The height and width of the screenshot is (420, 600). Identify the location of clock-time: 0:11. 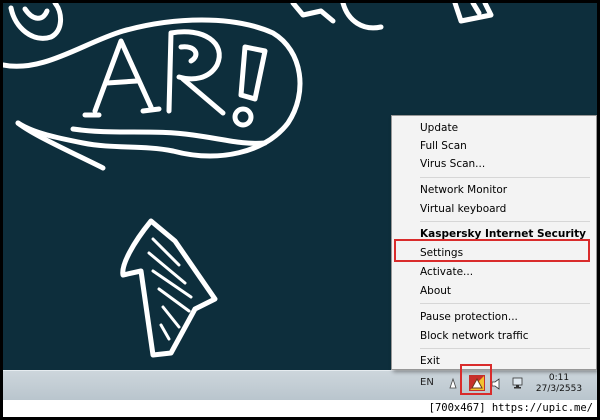
(559, 378).